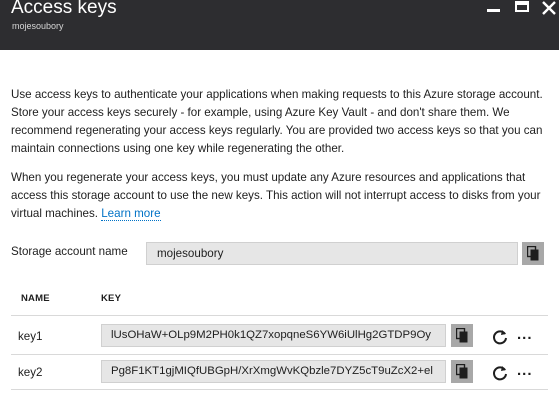 The height and width of the screenshot is (413, 559). Describe the element at coordinates (522, 6) in the screenshot. I see `maximize-icon` at that location.